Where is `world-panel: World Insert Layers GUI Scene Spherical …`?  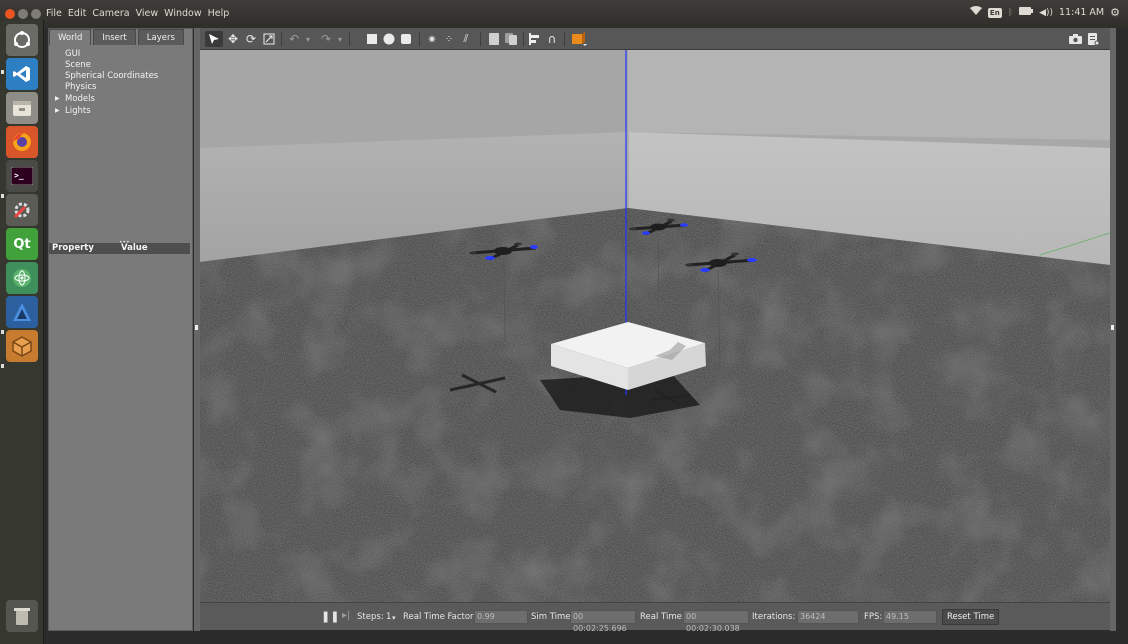
world-panel: World Insert Layers GUI Scene Spherical … is located at coordinates (120, 329).